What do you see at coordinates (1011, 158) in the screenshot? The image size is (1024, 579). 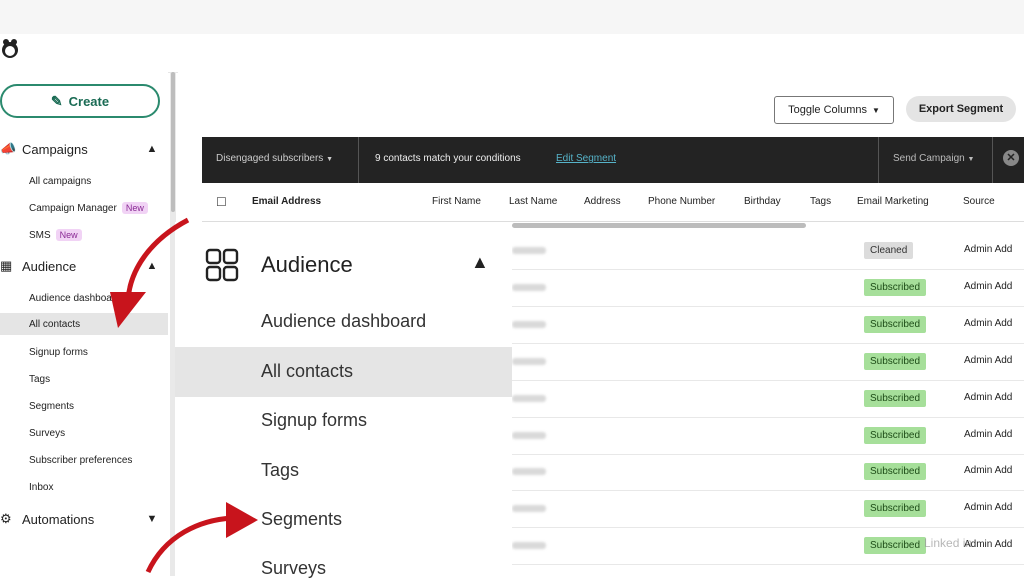 I see `close-icon: ✕` at bounding box center [1011, 158].